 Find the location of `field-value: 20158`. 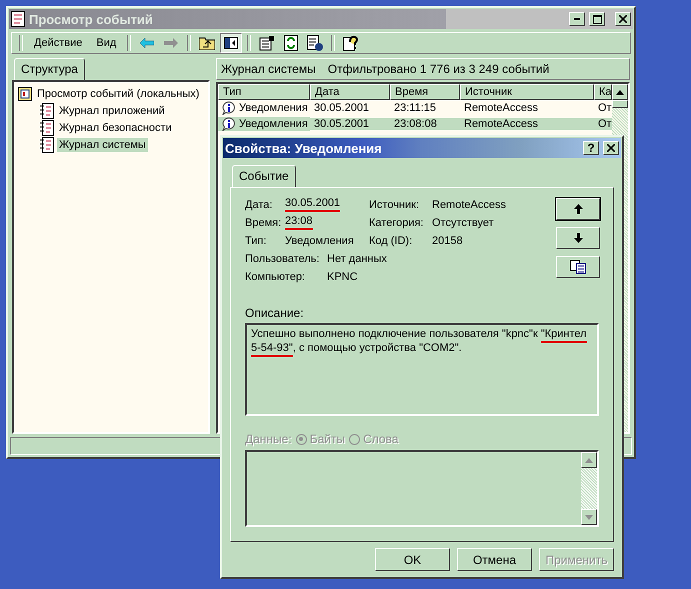

field-value: 20158 is located at coordinates (447, 240).